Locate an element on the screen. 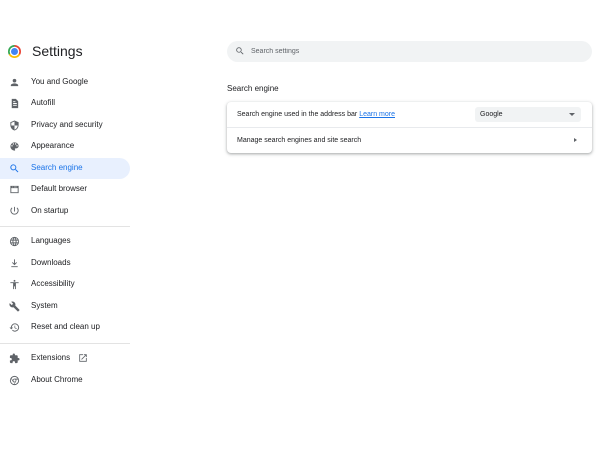  sidebar-item-label: You and Google is located at coordinates (60, 81).